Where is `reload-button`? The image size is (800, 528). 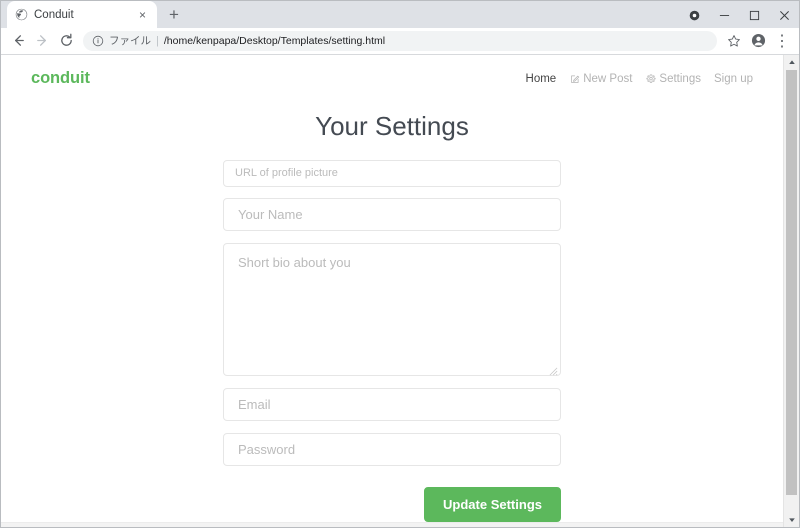
reload-button is located at coordinates (66, 41).